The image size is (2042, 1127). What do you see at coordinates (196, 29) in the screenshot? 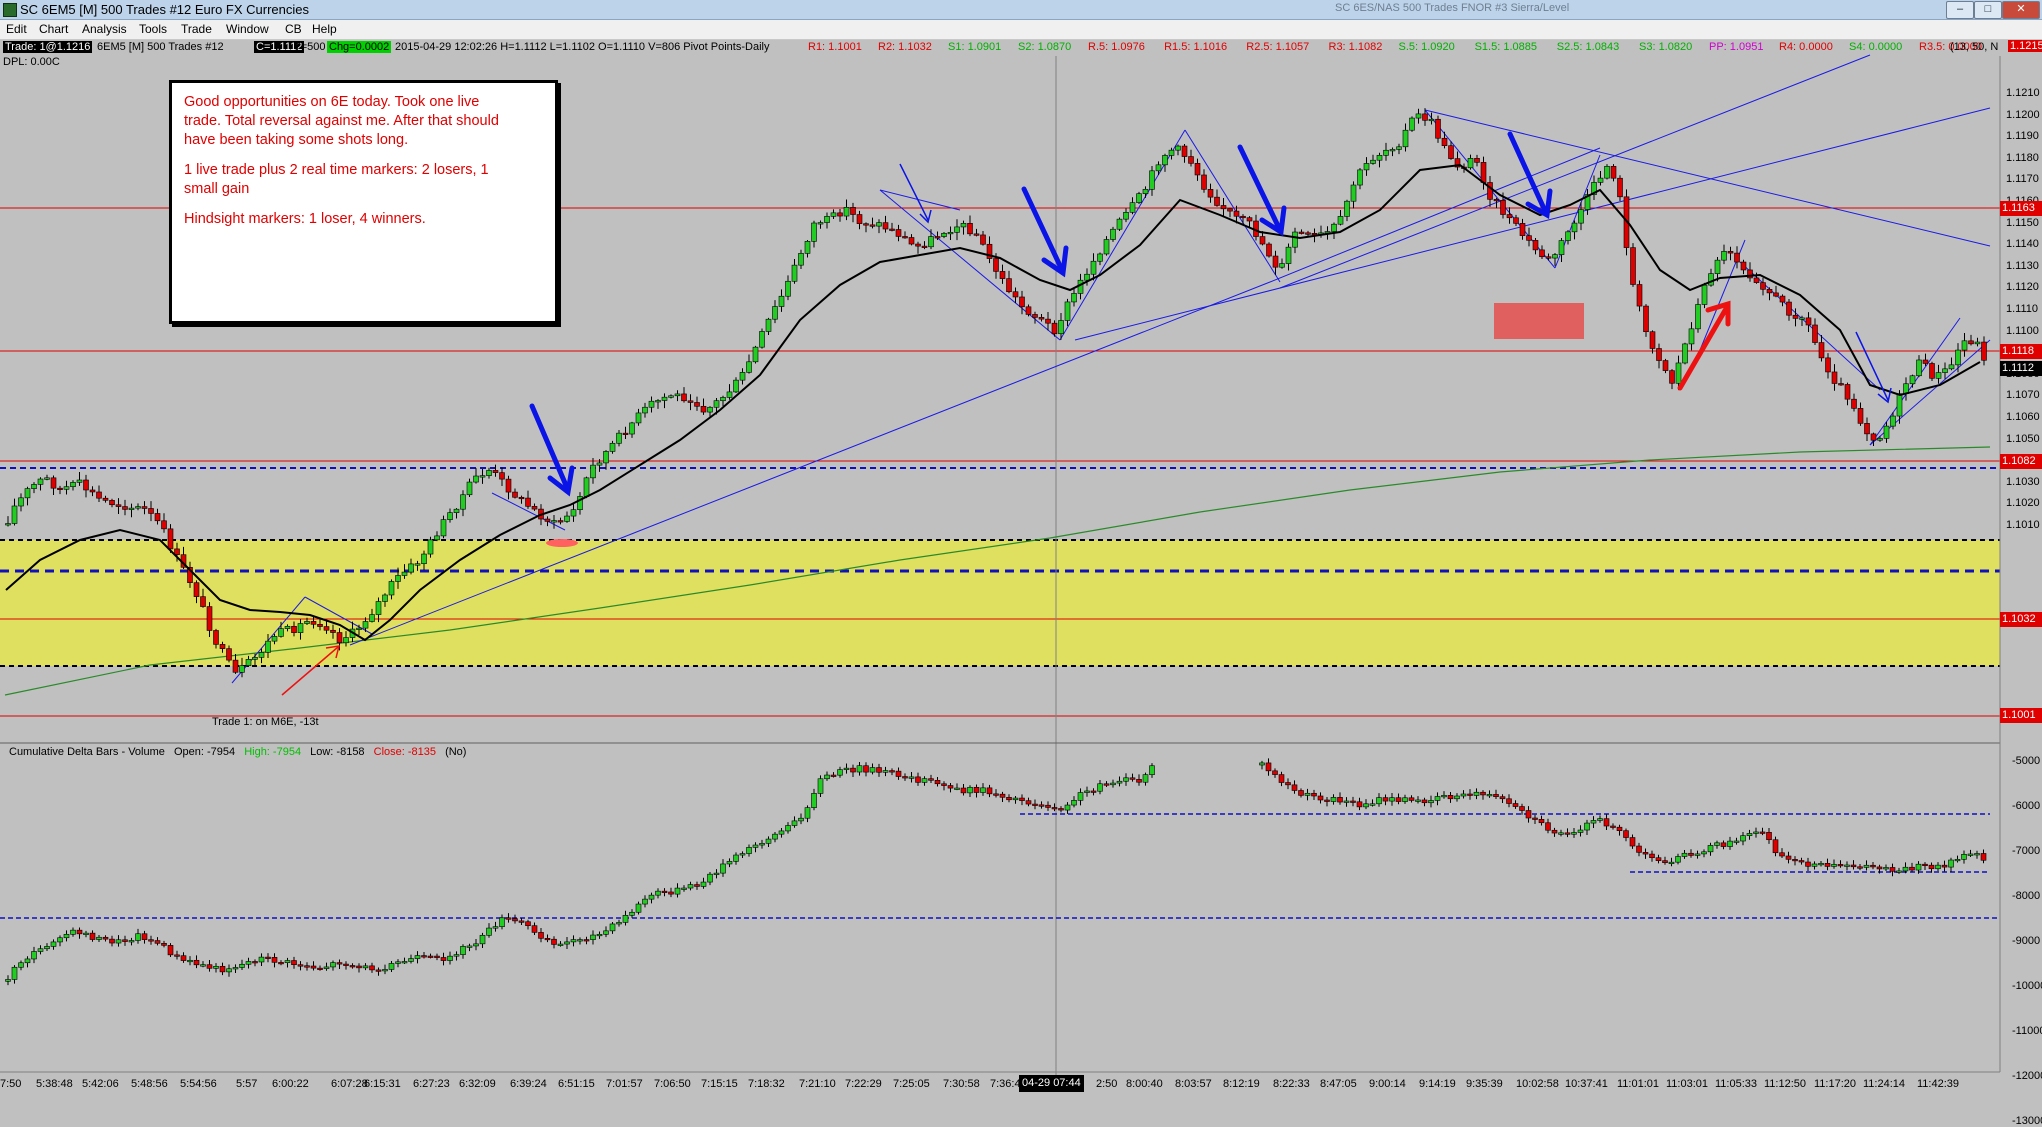
I see `menu-trade: Trade` at bounding box center [196, 29].